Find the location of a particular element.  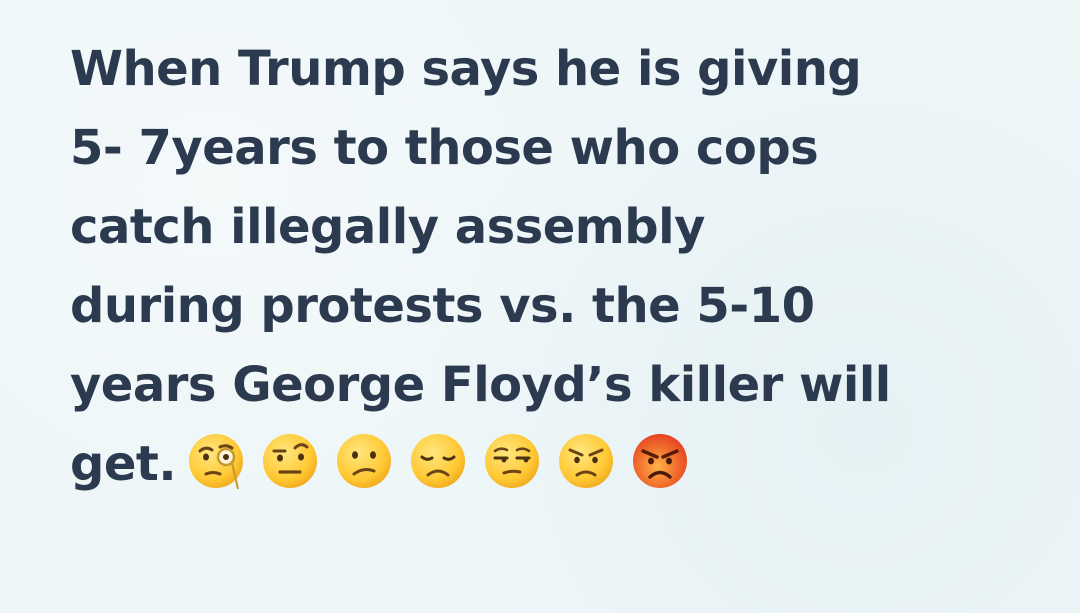

last-line: get. is located at coordinates (560, 464).